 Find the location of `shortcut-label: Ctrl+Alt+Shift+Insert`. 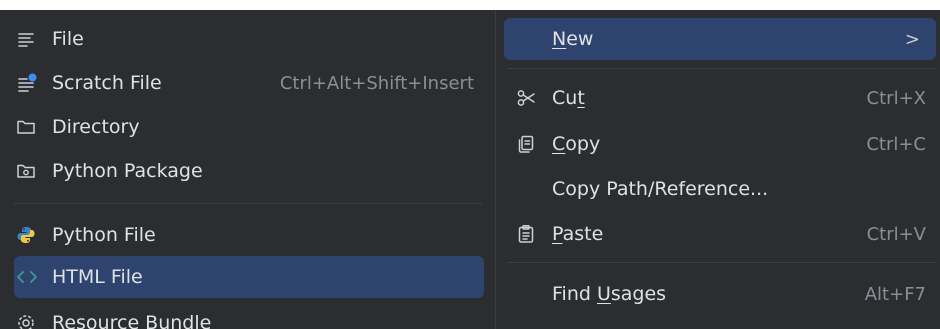

shortcut-label: Ctrl+Alt+Shift+Insert is located at coordinates (376, 83).